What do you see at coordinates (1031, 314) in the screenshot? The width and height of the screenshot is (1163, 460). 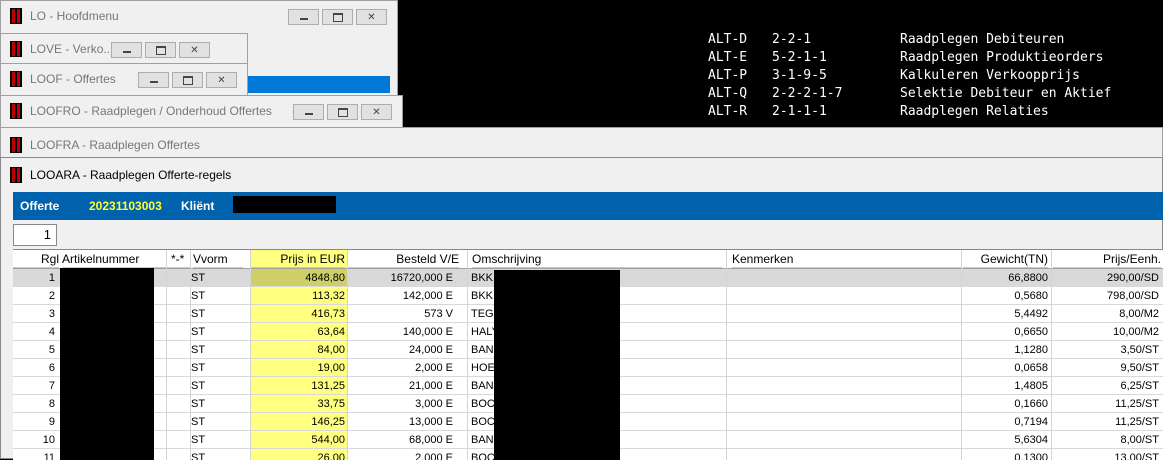 I see `cell-gewicht: 5,4492` at bounding box center [1031, 314].